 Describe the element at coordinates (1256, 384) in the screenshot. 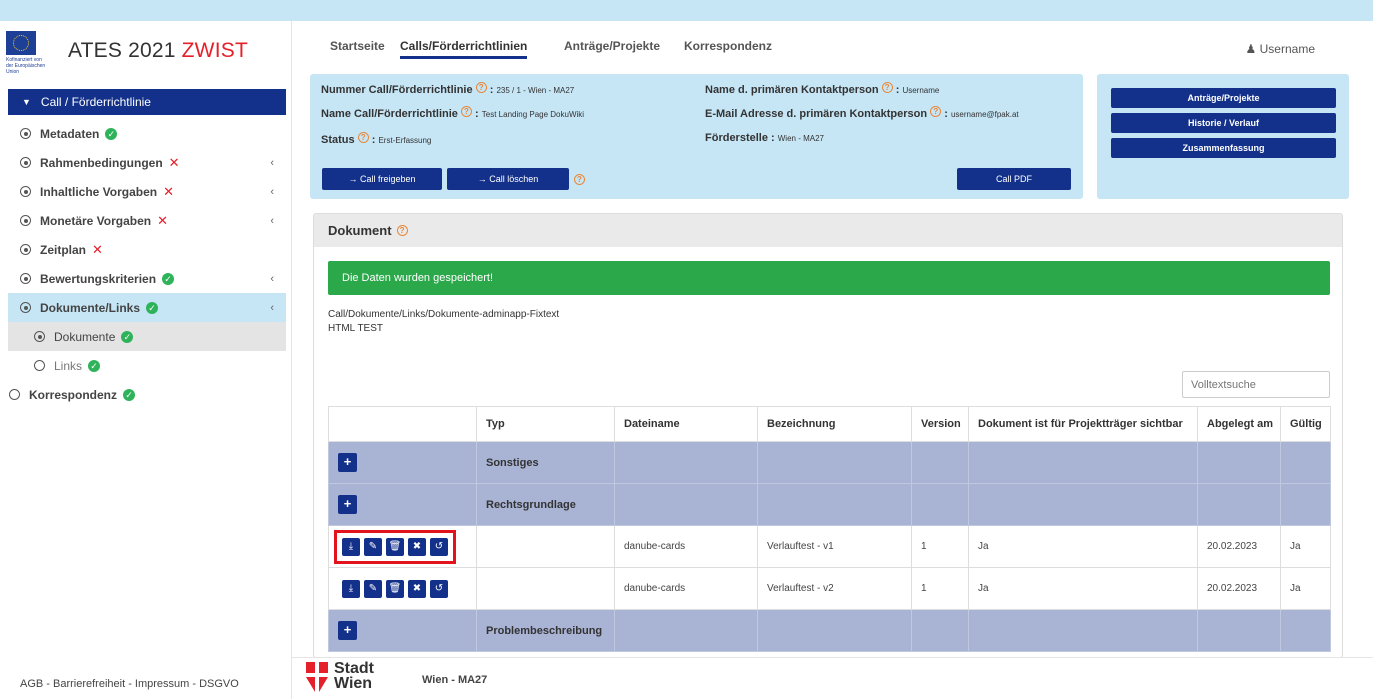

I see `fulltext-search-input` at that location.